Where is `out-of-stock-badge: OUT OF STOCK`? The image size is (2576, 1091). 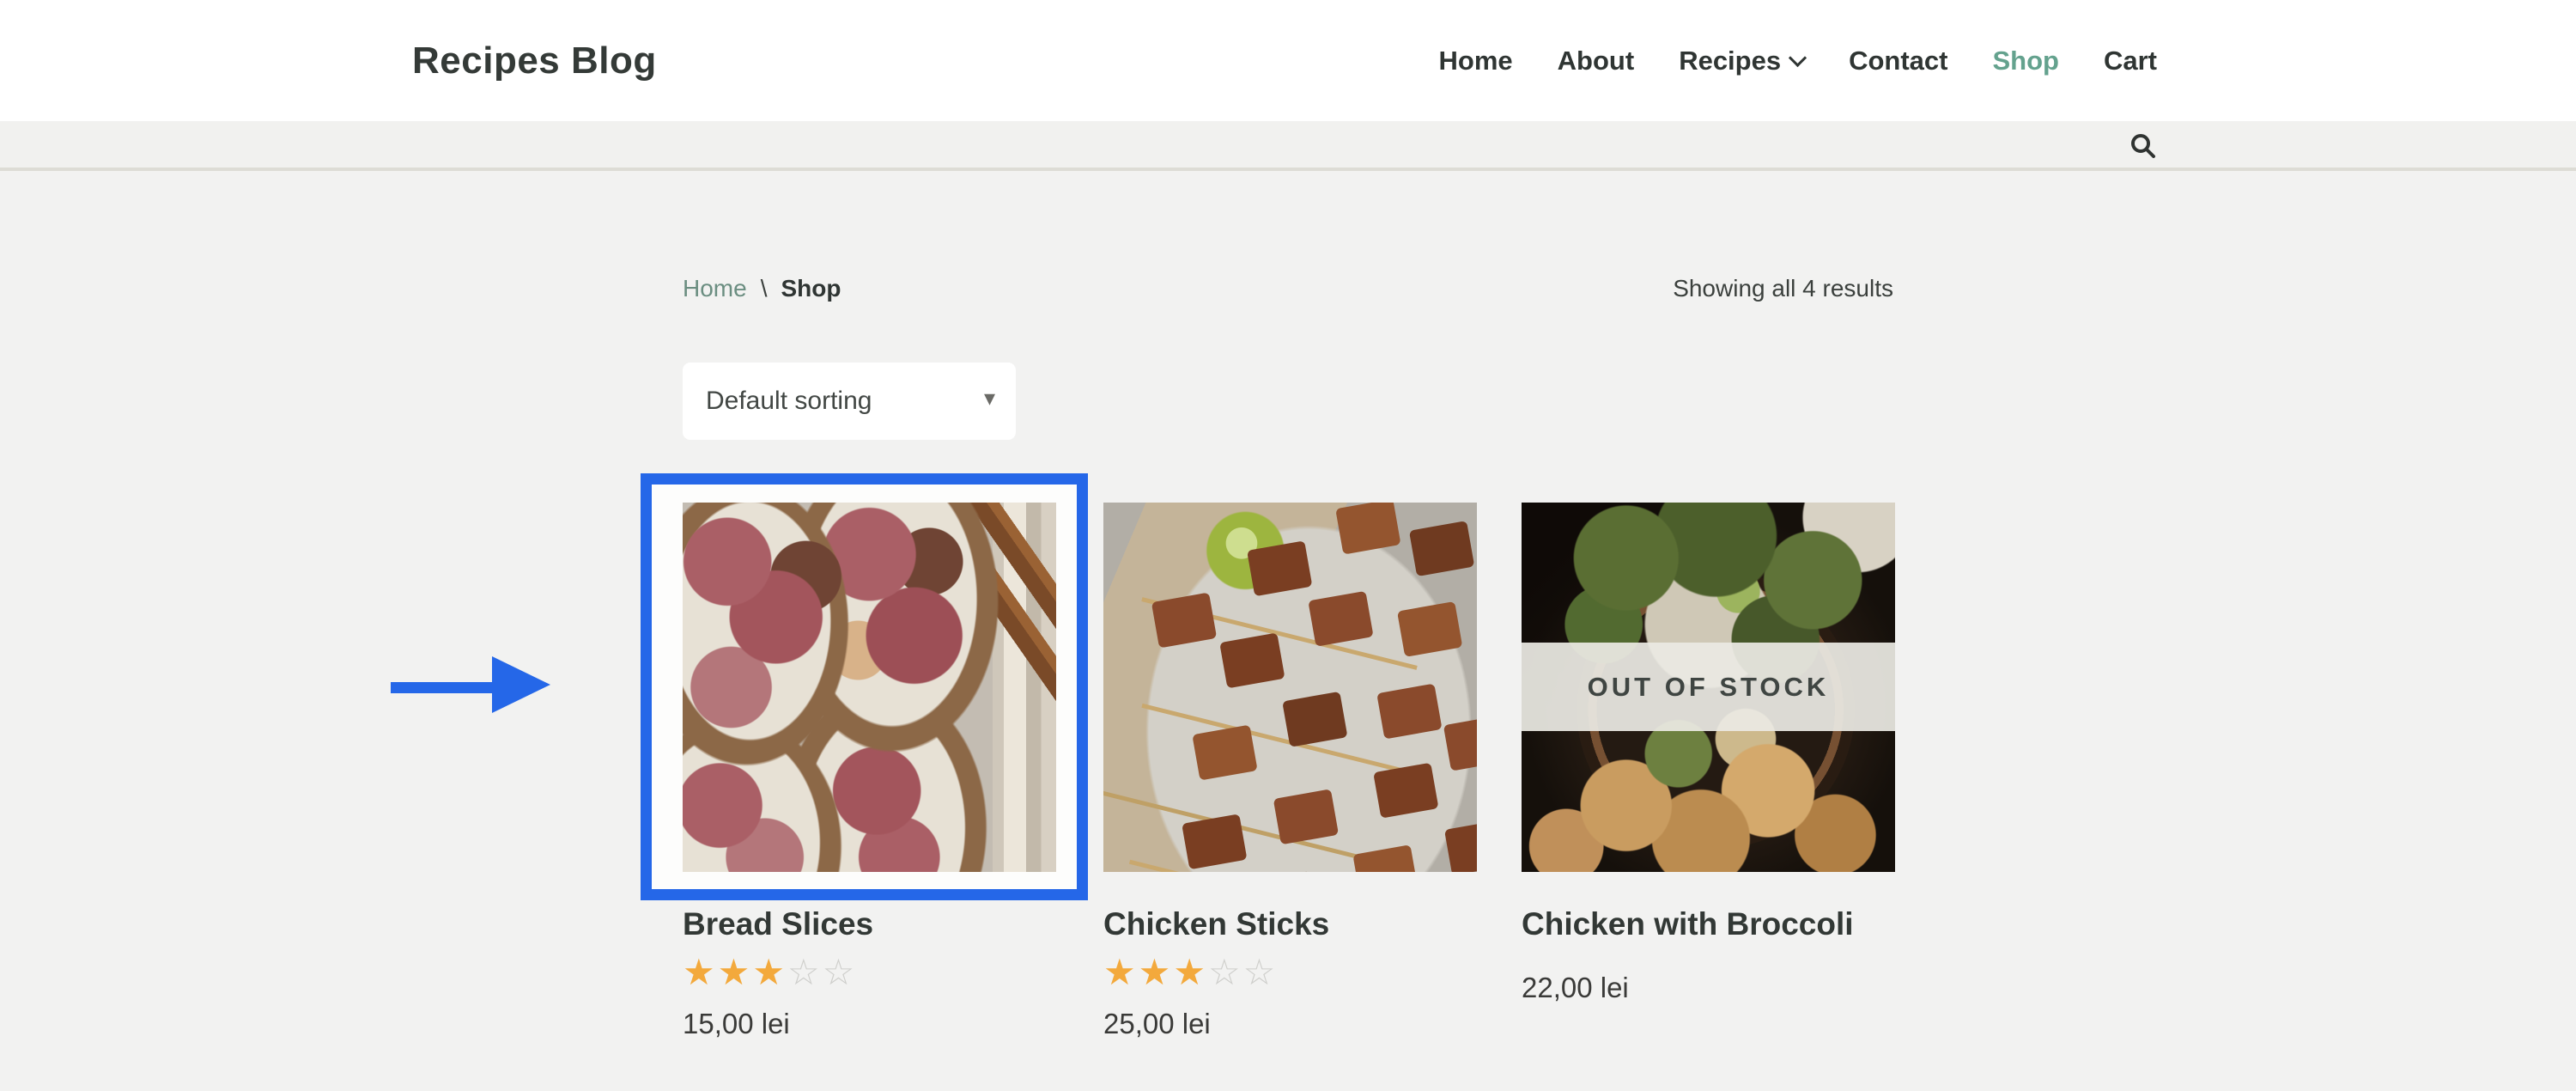 out-of-stock-badge: OUT OF STOCK is located at coordinates (1708, 687).